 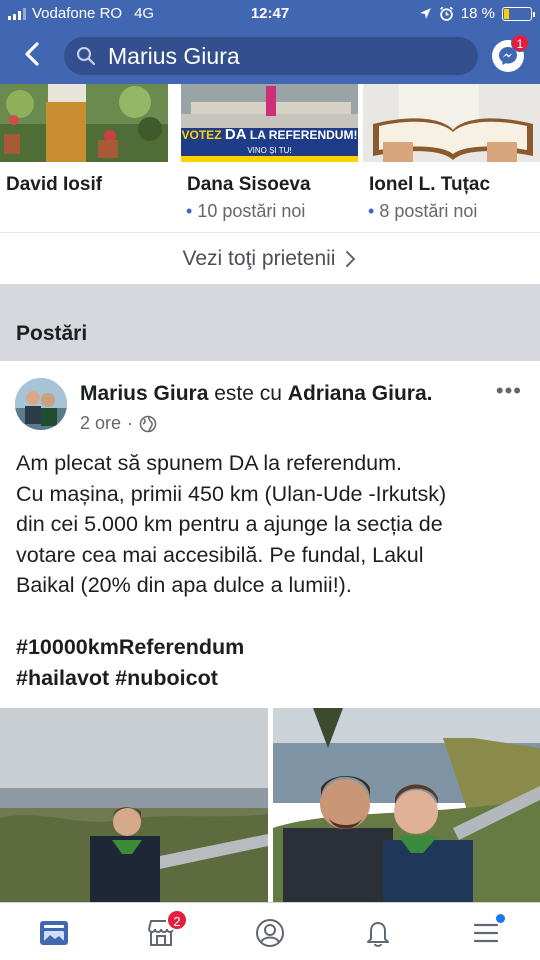 I want to click on friend-card: Ionel L. Tuțac • 8 postări noi, so click(x=451, y=152).